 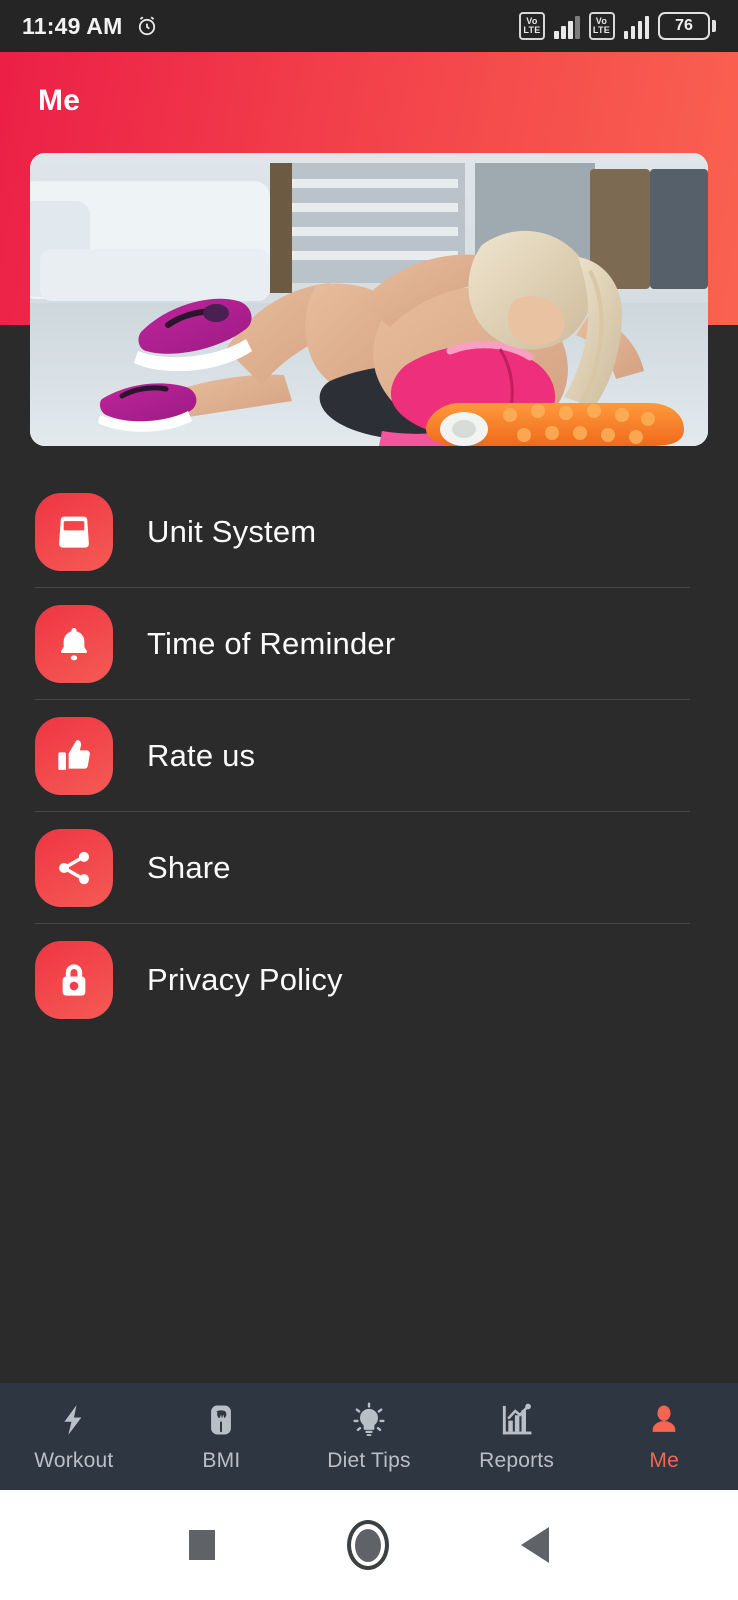 What do you see at coordinates (664, 1460) in the screenshot?
I see `tab-label: Me` at bounding box center [664, 1460].